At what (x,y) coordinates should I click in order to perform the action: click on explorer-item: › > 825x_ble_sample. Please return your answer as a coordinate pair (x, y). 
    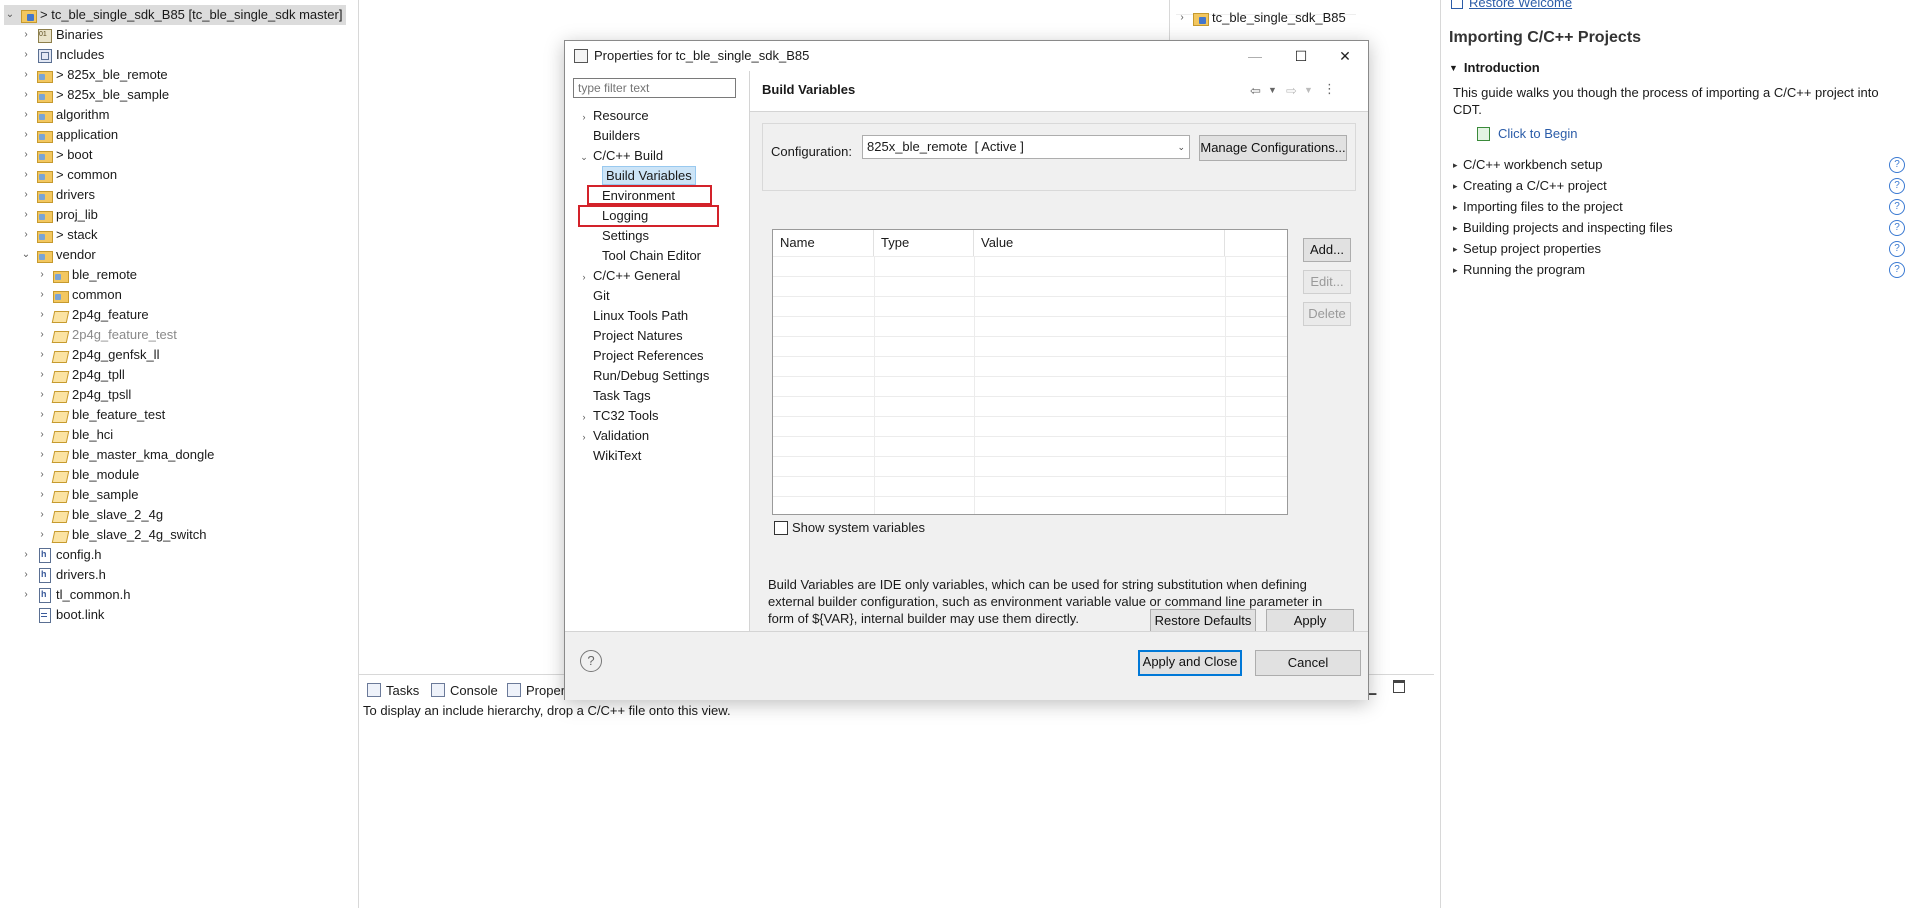
    Looking at the image, I should click on (94, 95).